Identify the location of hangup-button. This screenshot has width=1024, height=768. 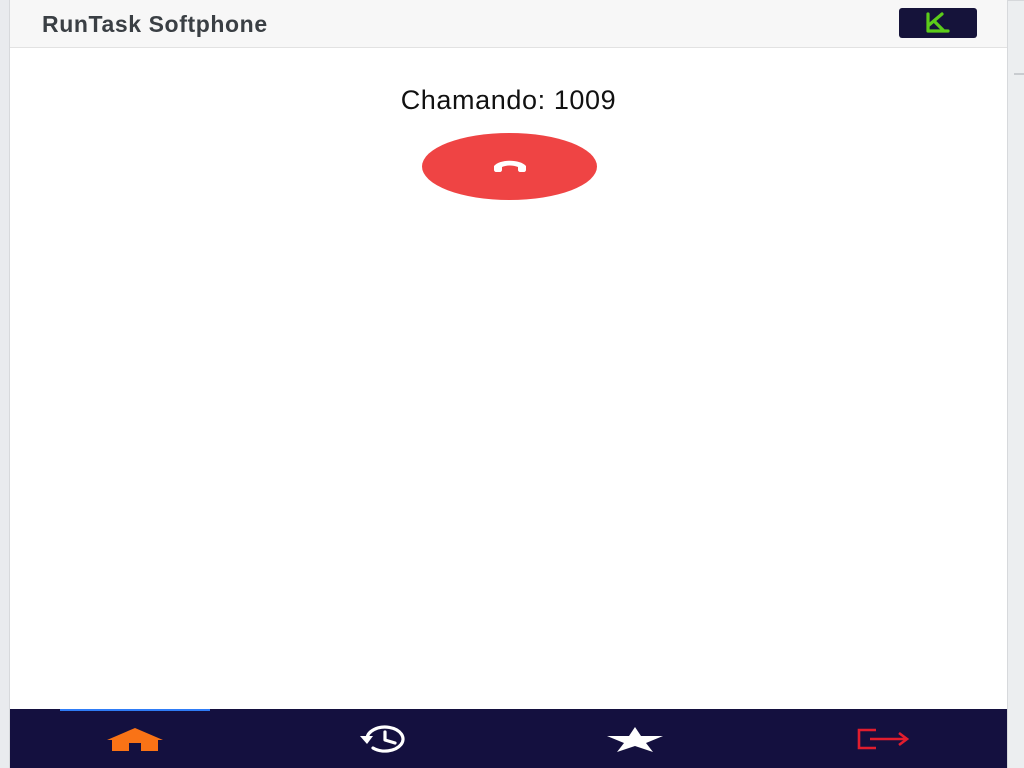
(509, 166).